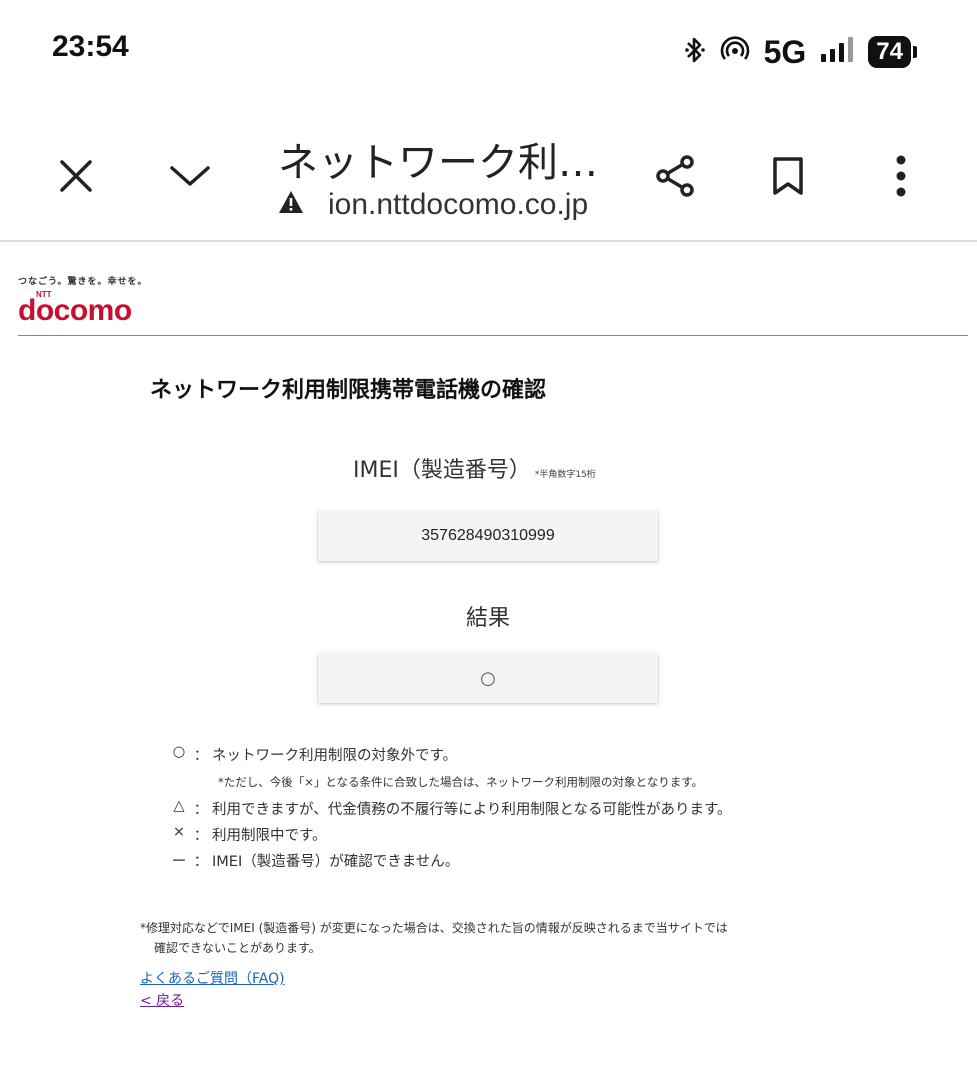  Describe the element at coordinates (269, 836) in the screenshot. I see `legend-text: 利用制限中です。` at that location.